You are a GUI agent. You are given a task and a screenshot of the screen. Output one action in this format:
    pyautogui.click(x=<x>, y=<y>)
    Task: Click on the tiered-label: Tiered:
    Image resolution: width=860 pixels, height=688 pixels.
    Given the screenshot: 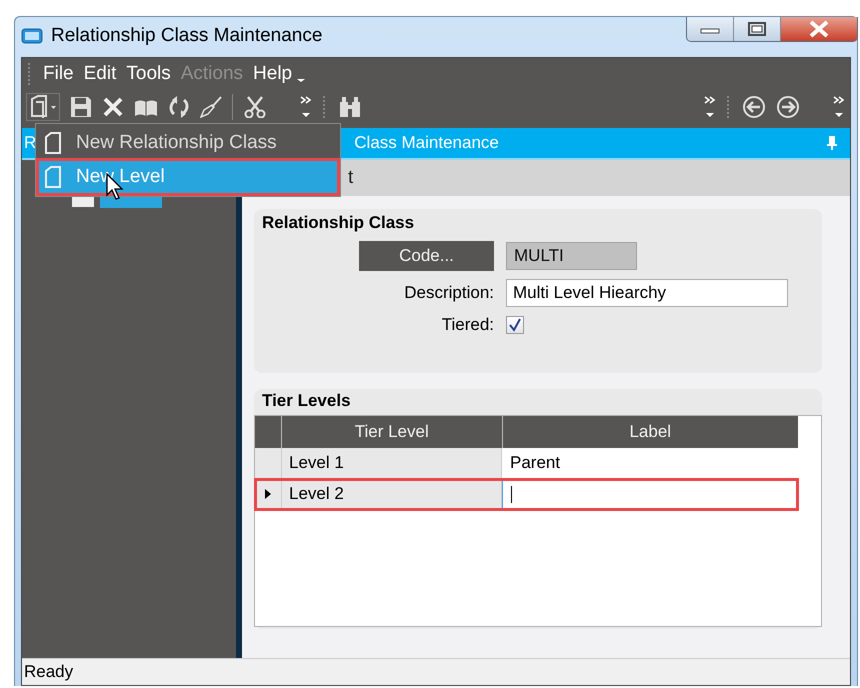 What is the action you would take?
    pyautogui.click(x=468, y=325)
    